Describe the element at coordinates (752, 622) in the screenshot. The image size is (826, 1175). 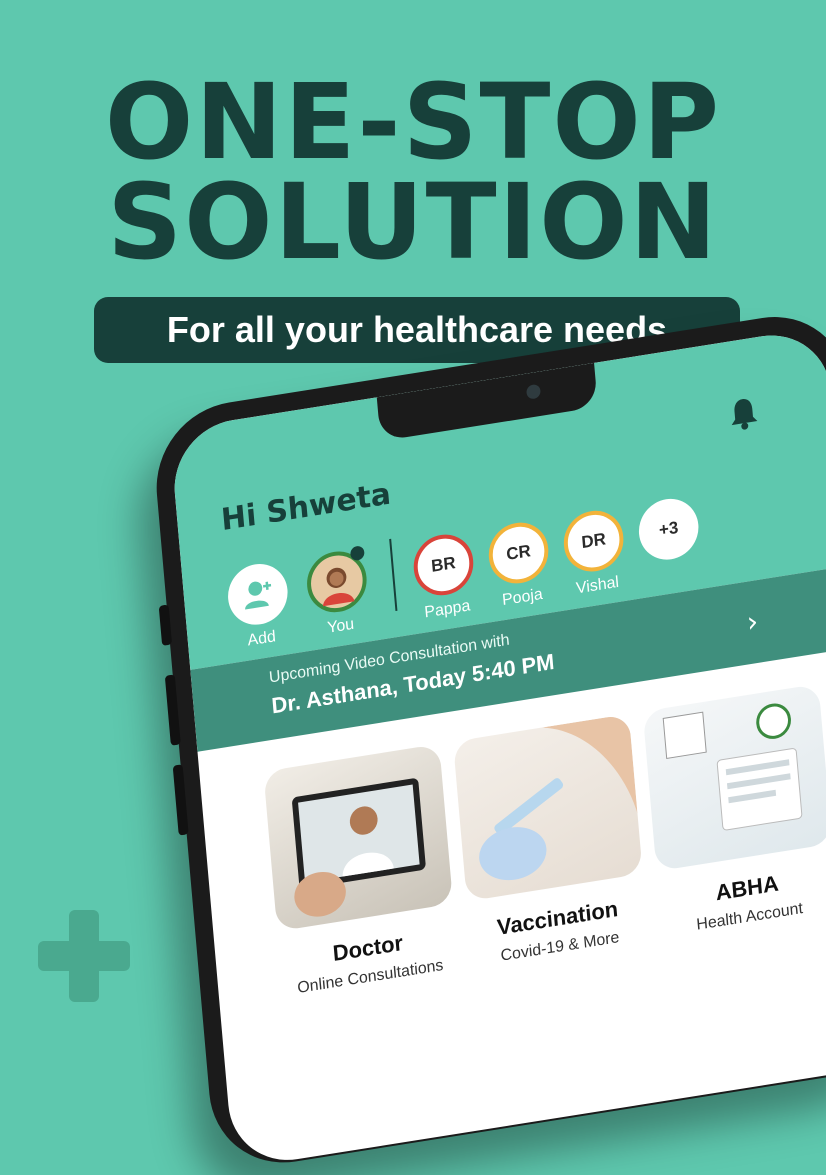
I see `chevron-right-icon: ›` at that location.